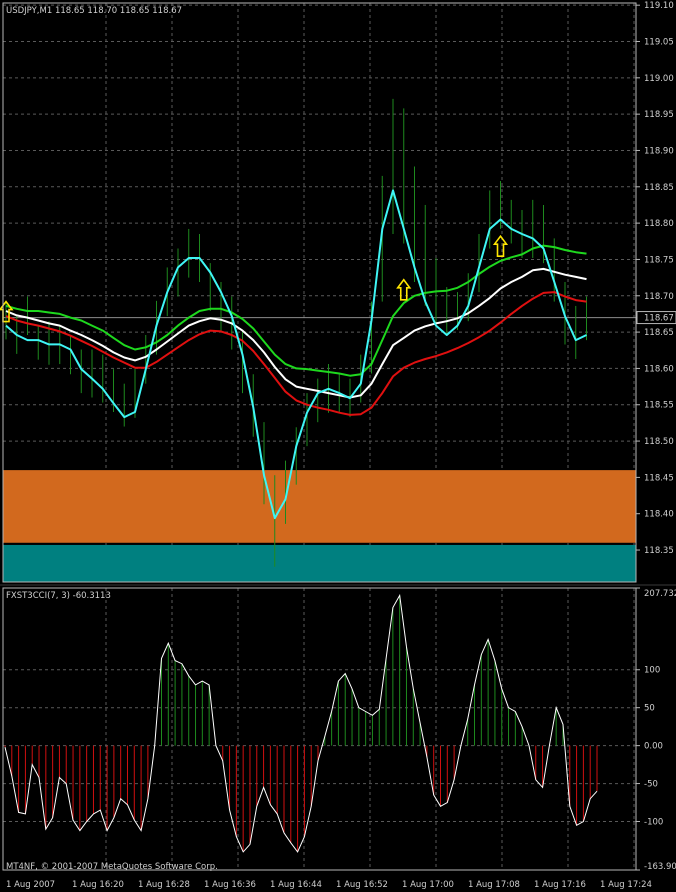  What do you see at coordinates (659, 151) in the screenshot?
I see `price-label: 118.90` at bounding box center [659, 151].